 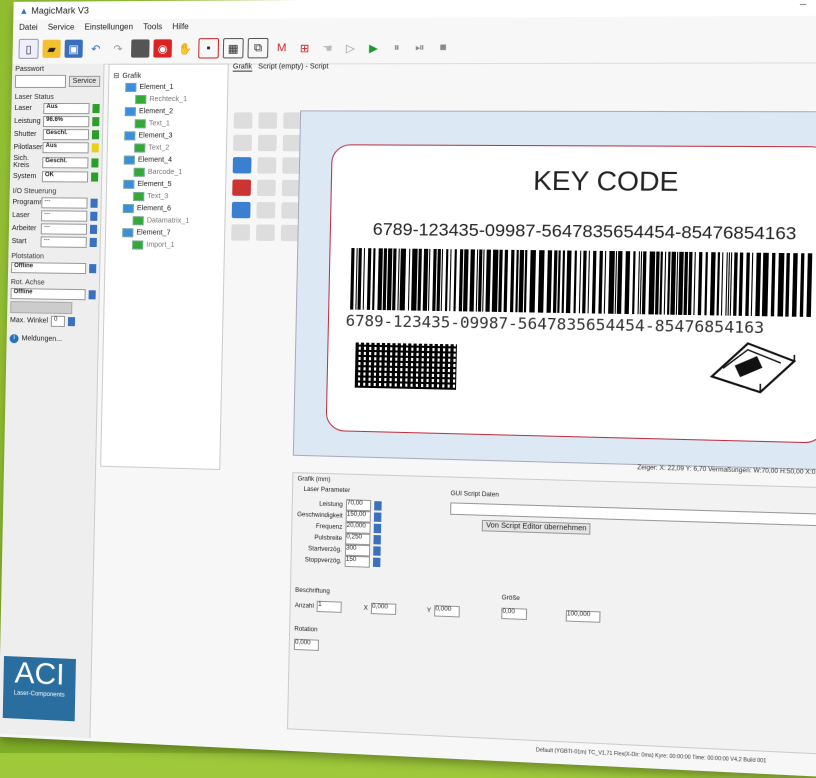 What do you see at coordinates (165, 245) in the screenshot?
I see `tree-subitem: Import_1` at bounding box center [165, 245].